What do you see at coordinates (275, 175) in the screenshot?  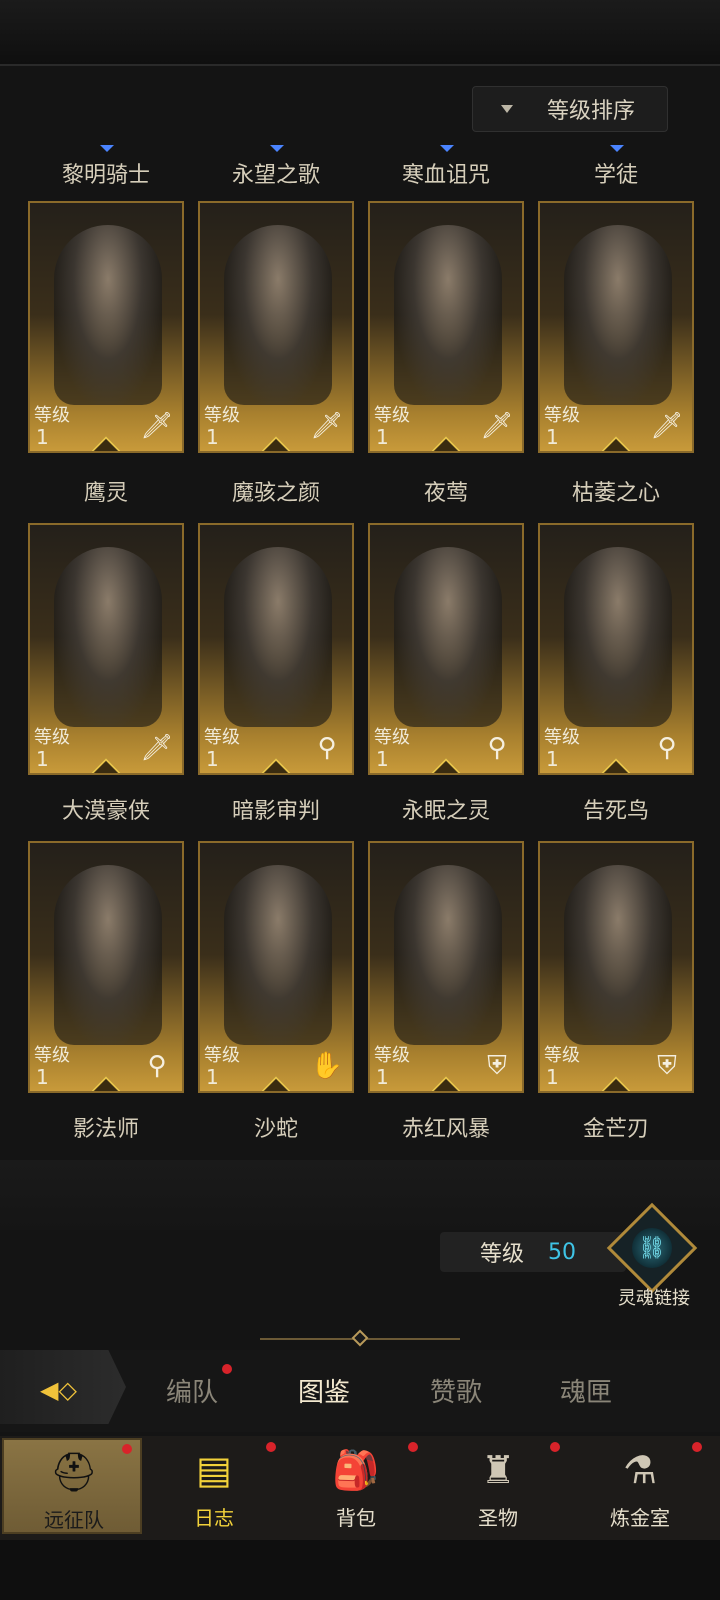 I see `hero-name: 永望之歌` at bounding box center [275, 175].